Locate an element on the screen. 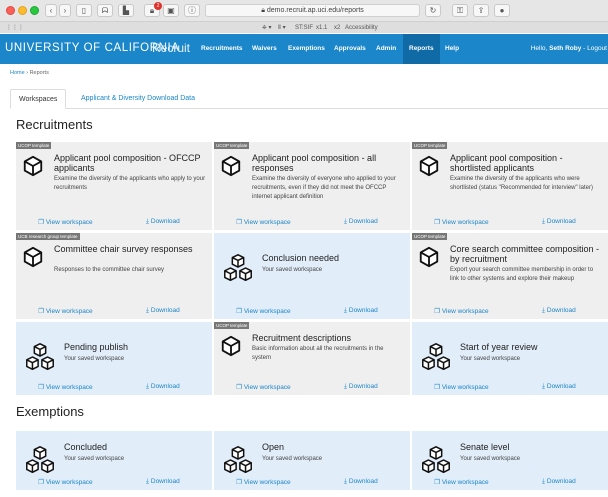 The height and width of the screenshot is (497, 608). password-button: ⚿ is located at coordinates (460, 10).